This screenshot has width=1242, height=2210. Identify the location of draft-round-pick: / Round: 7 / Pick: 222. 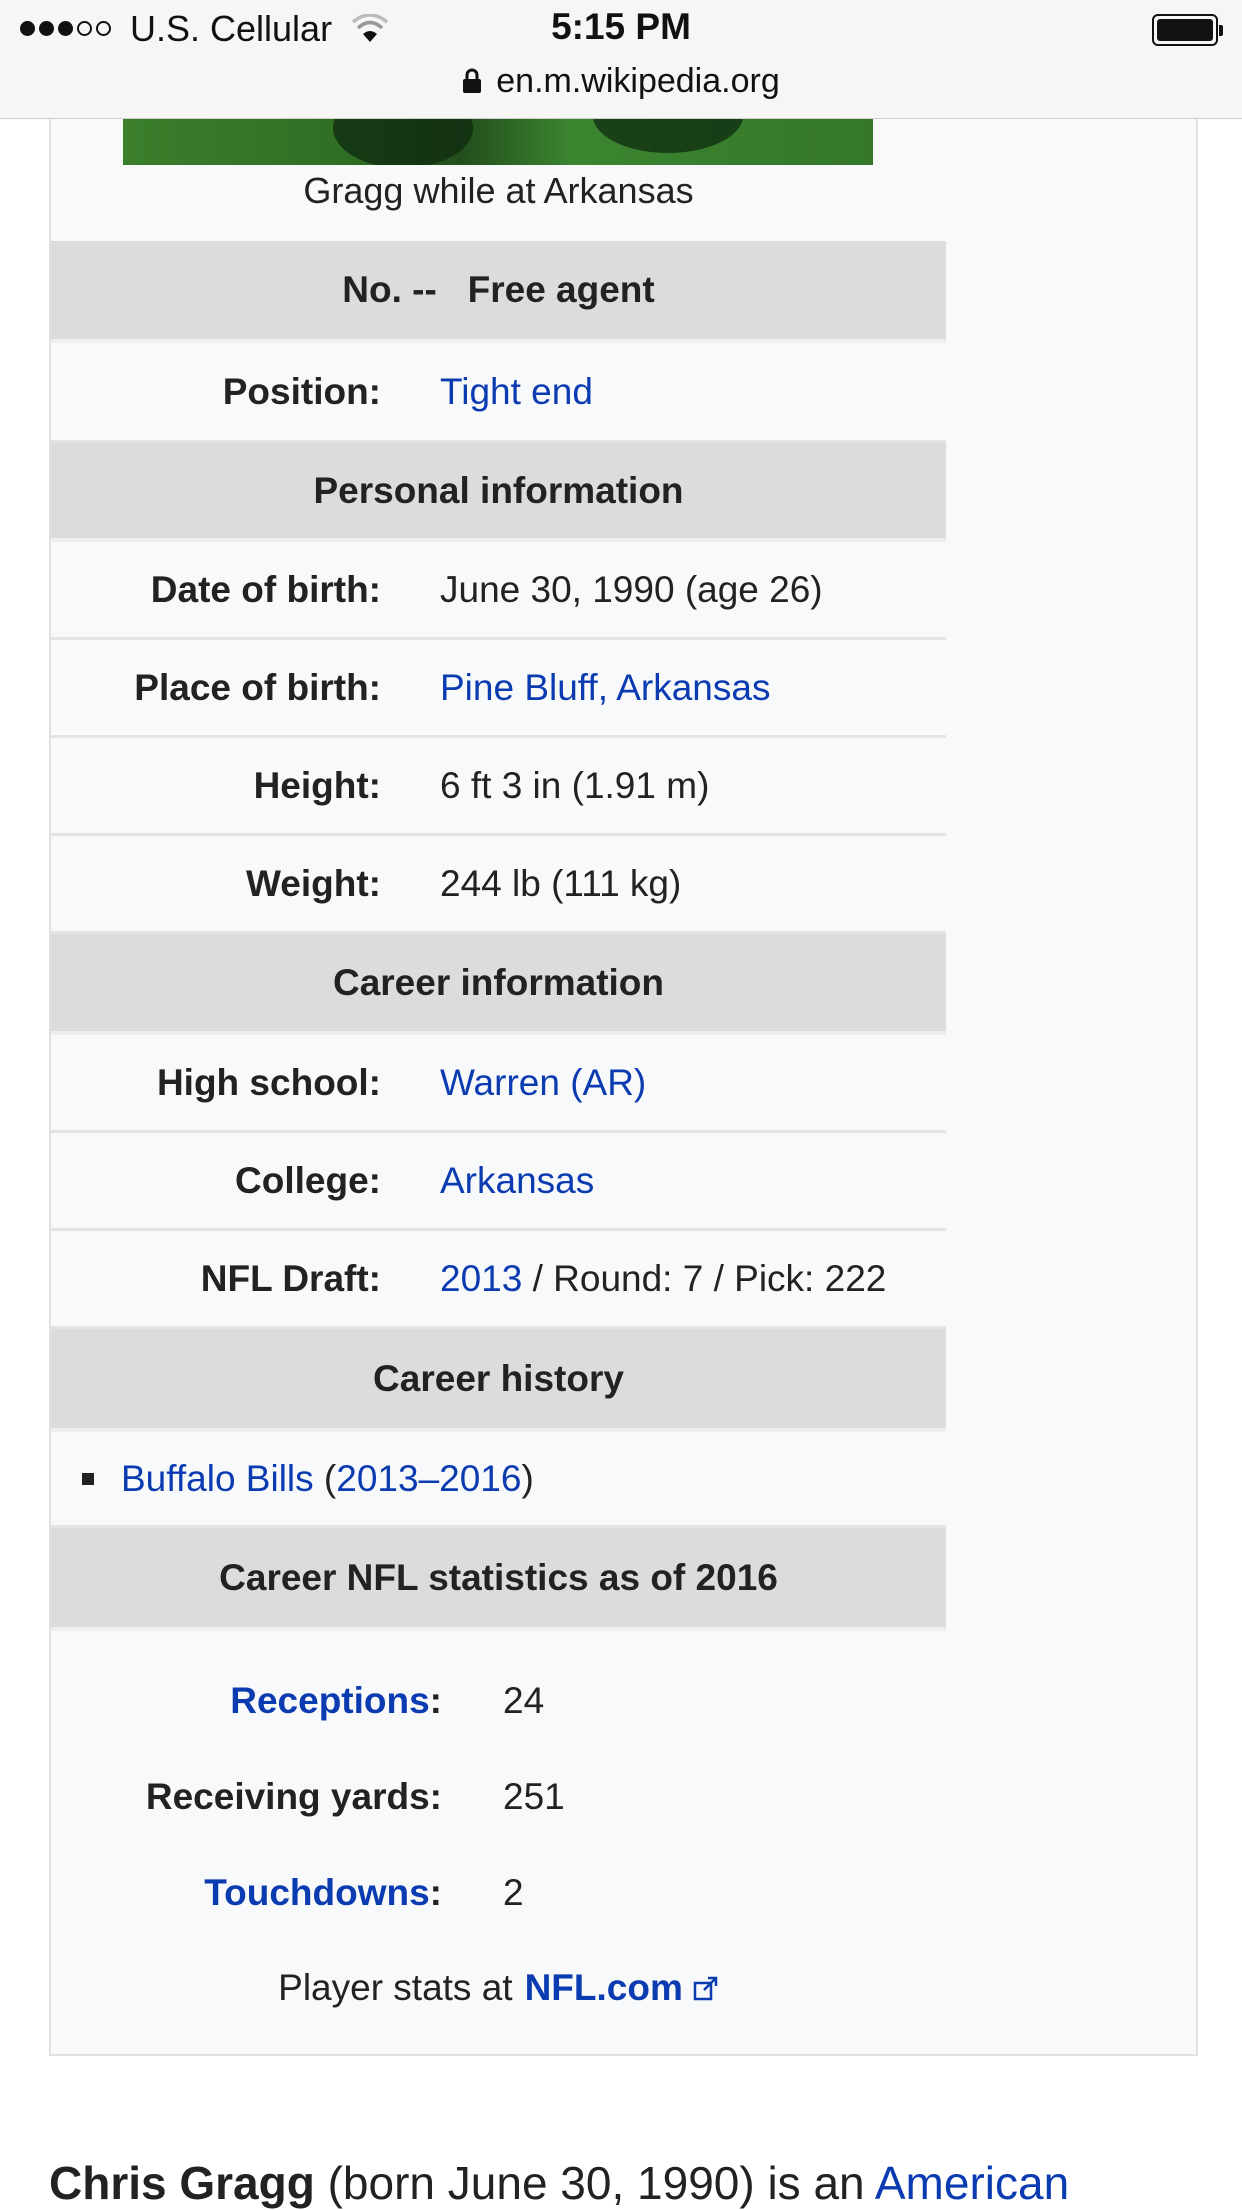
(704, 1278).